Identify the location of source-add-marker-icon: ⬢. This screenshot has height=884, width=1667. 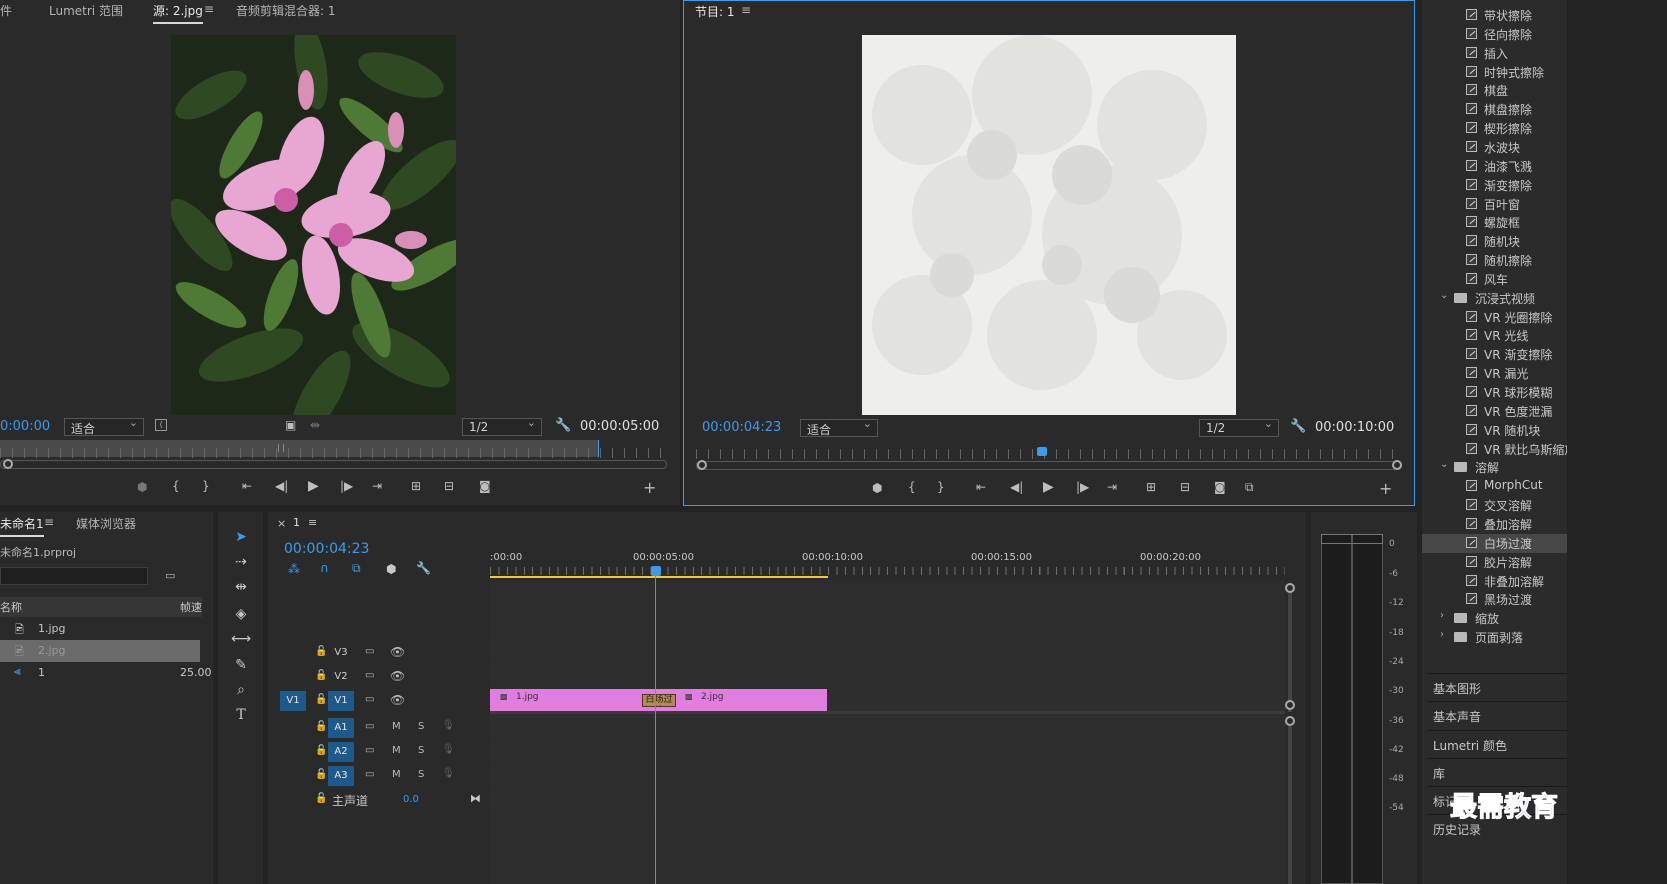
(142, 487).